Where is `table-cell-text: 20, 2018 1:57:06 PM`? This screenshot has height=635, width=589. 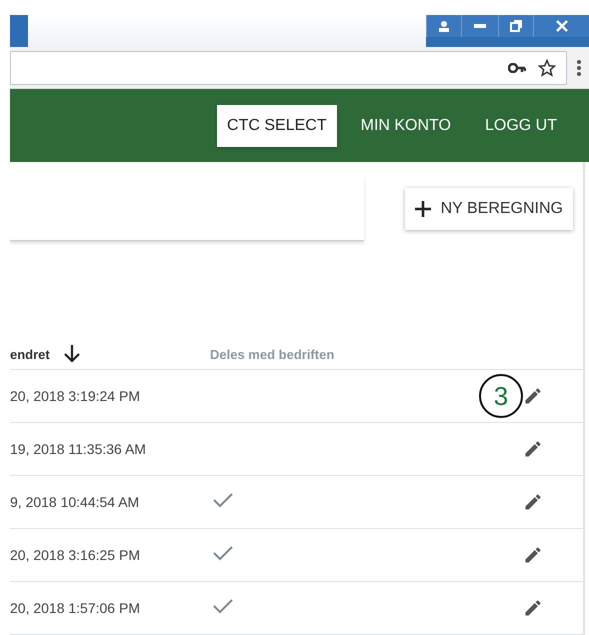
table-cell-text: 20, 2018 1:57:06 PM is located at coordinates (75, 608).